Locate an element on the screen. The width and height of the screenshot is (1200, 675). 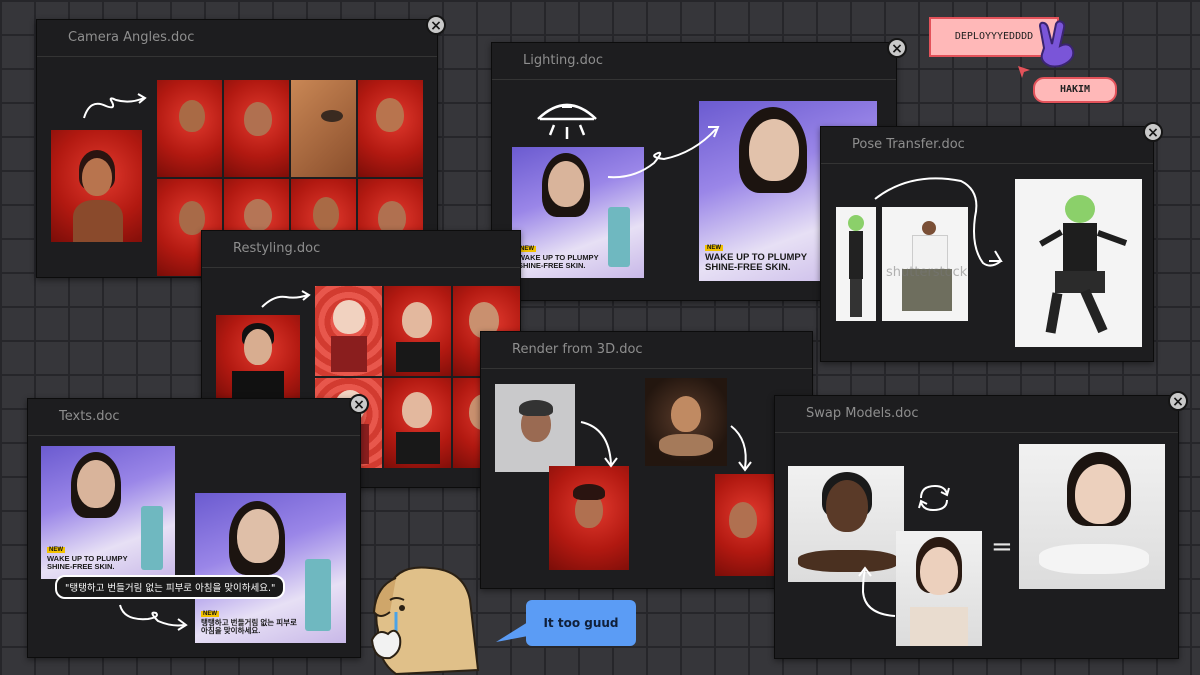
window-title: Pose Transfer.doc is located at coordinates (987, 145).